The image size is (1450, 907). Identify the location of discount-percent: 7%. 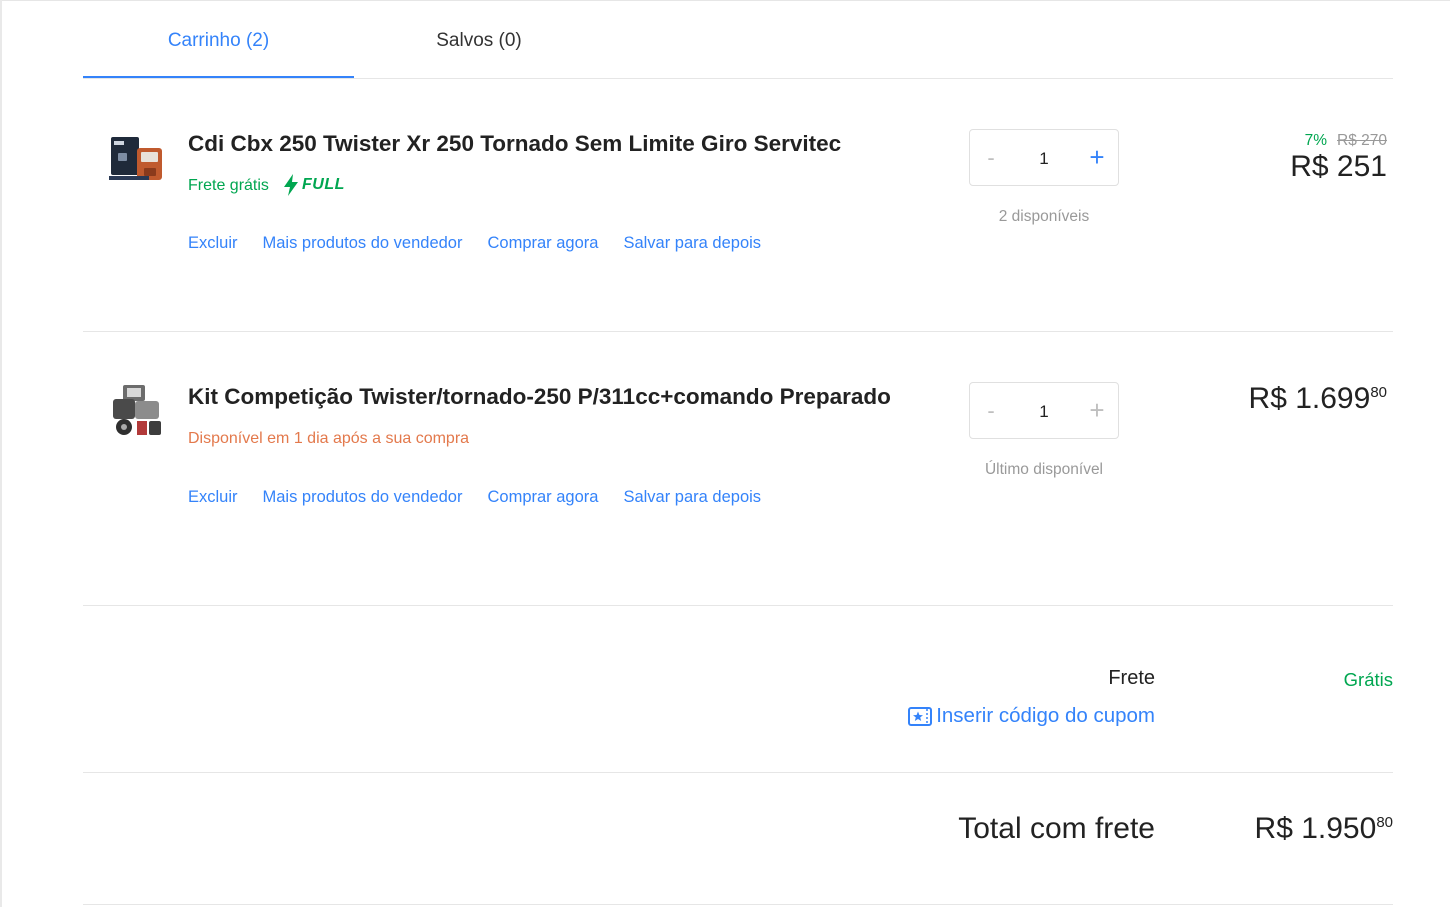
(1316, 140).